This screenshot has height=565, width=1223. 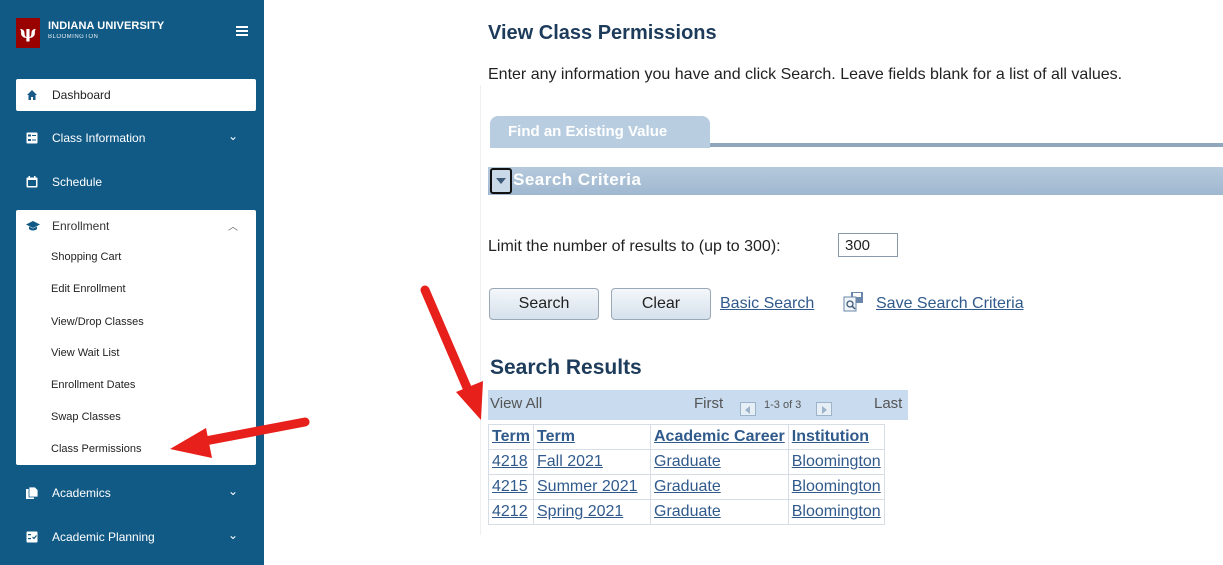 I want to click on table-row: 4218 Fall 2021 Graduate Bloomington, so click(x=686, y=462).